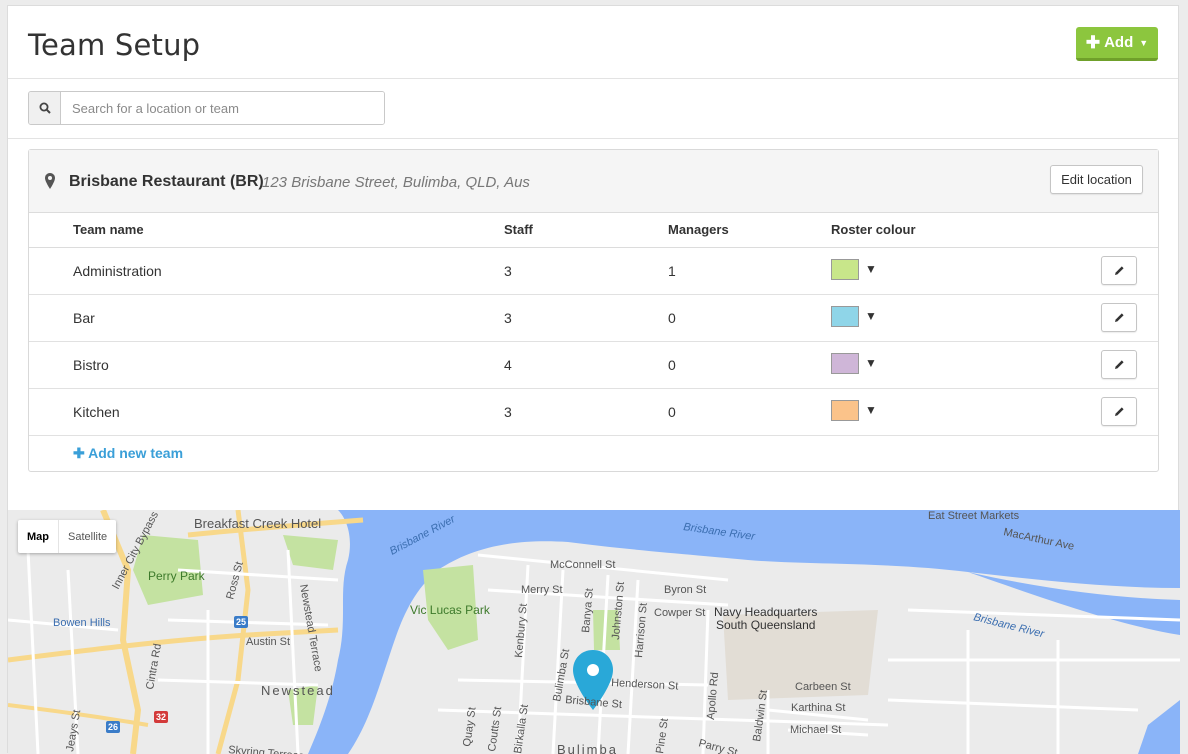  I want to click on map-type-control: Map Satellite, so click(67, 536).